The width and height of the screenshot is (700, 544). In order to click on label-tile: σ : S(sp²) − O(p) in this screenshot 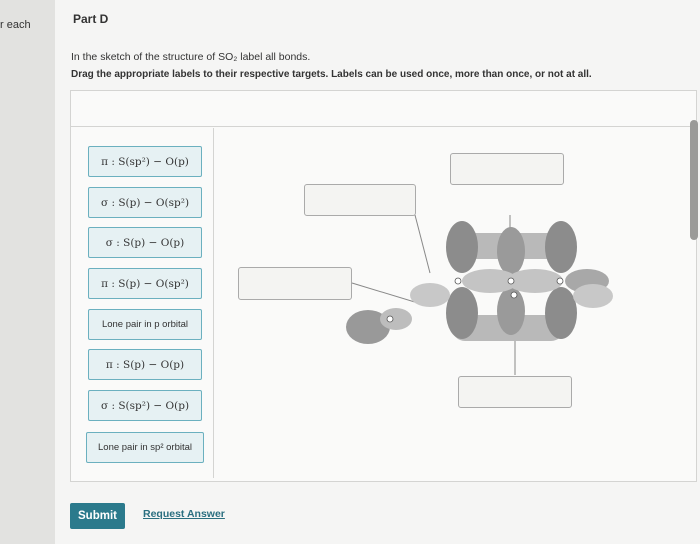, I will do `click(145, 405)`.